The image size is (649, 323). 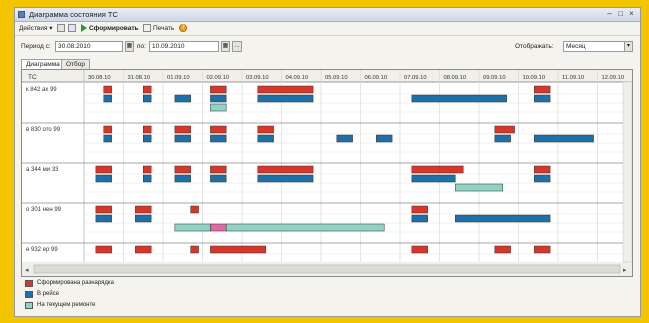 I want to click on chevron-down-icon: ▾, so click(x=628, y=46).